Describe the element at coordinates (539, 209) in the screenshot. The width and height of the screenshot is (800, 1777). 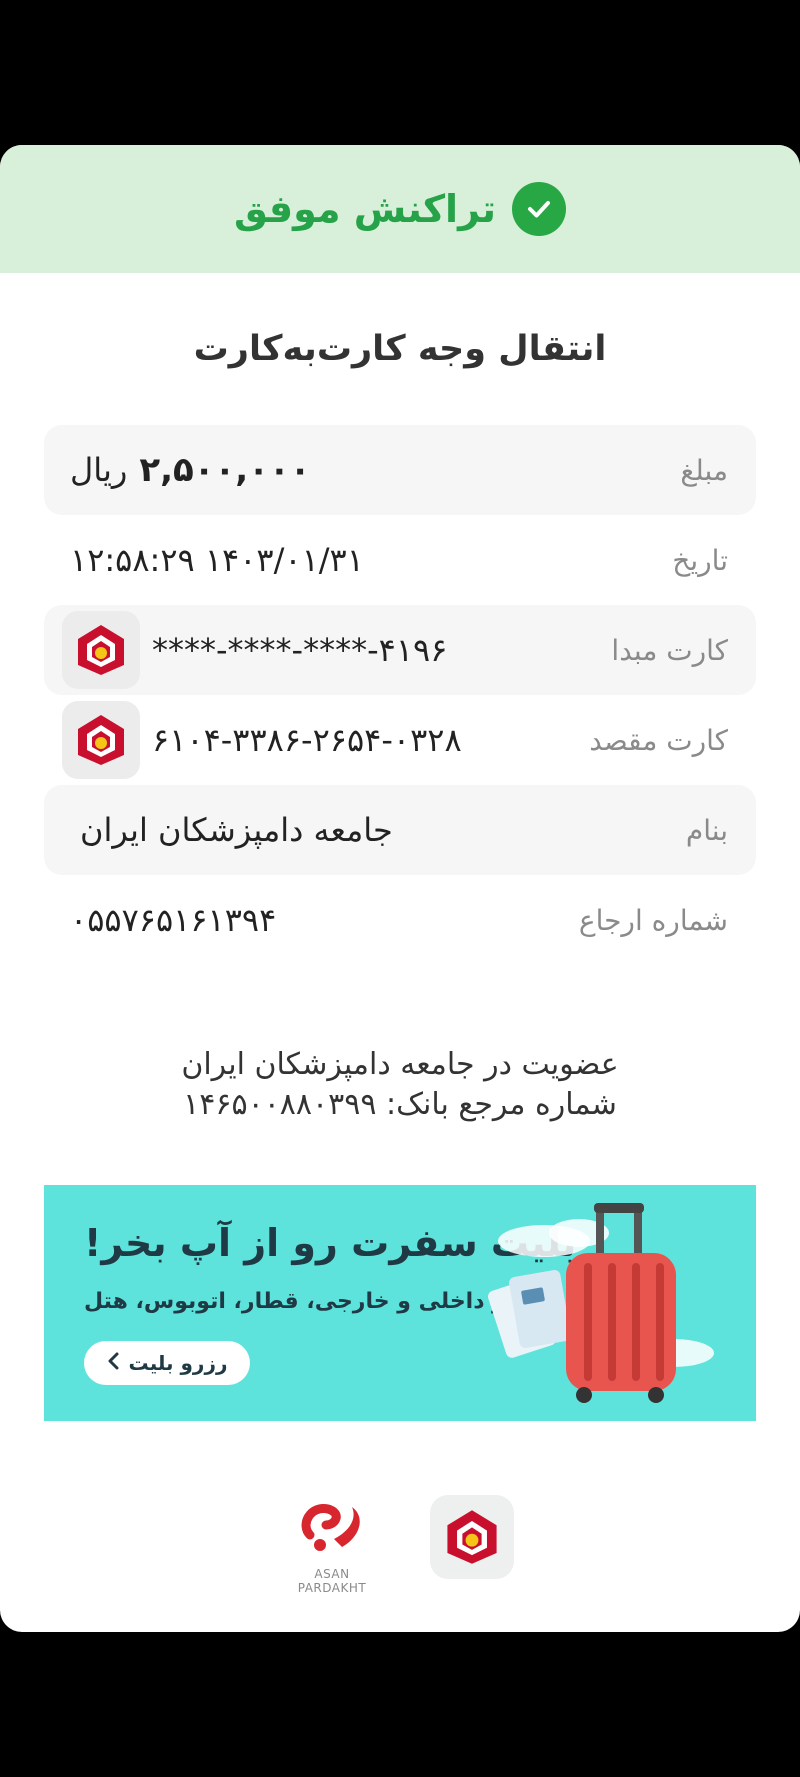
I see `check-icon` at that location.